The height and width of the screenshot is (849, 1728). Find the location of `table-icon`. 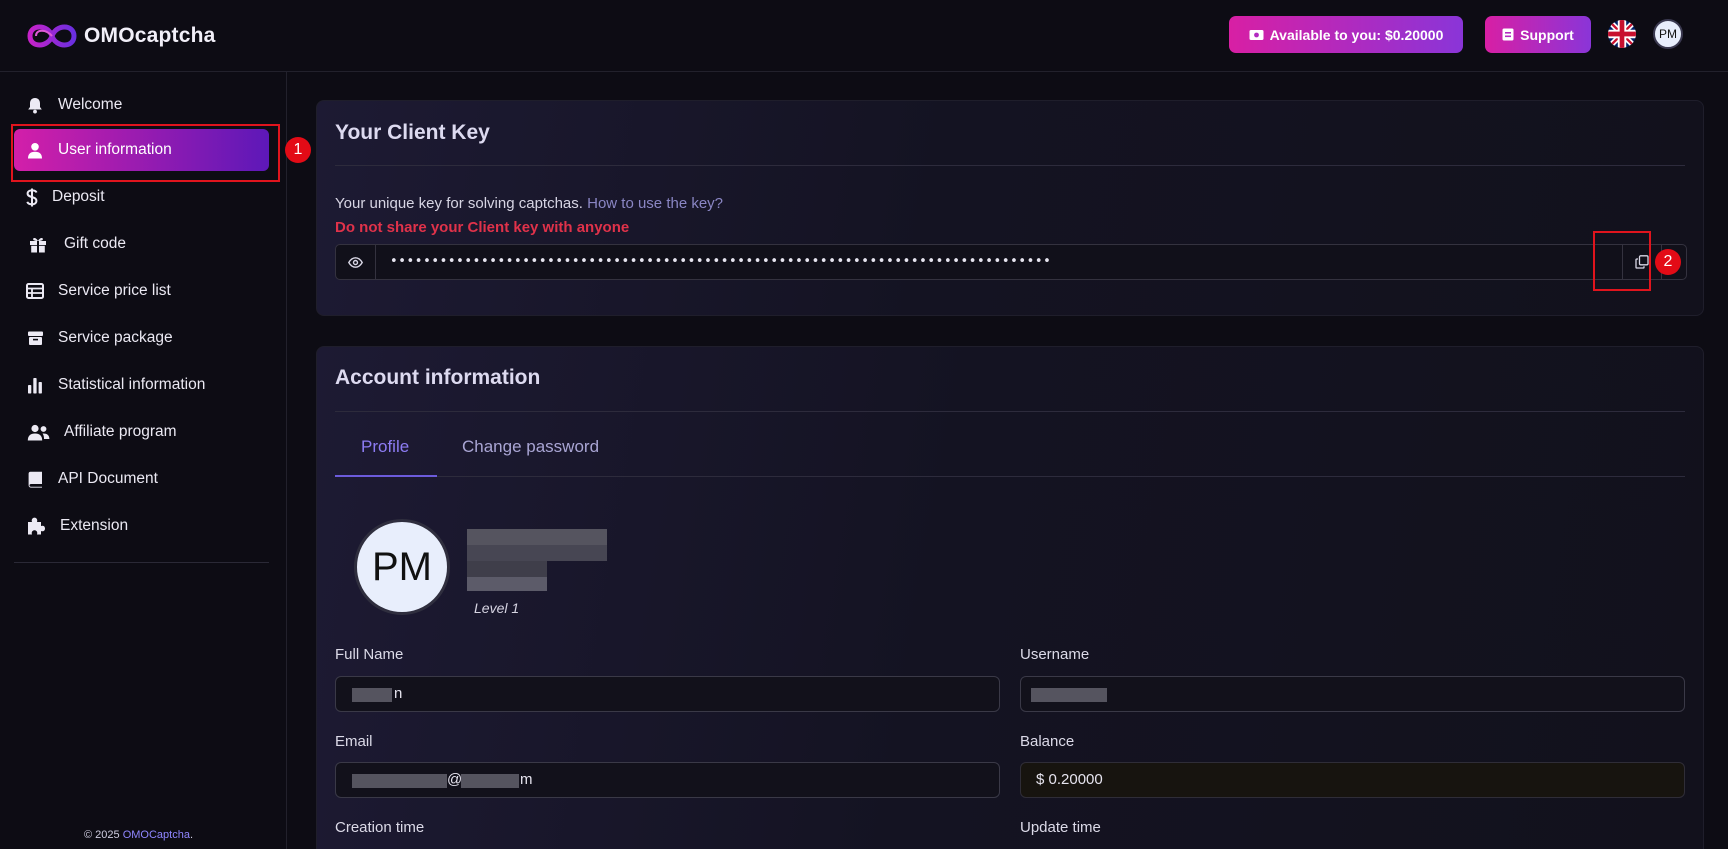

table-icon is located at coordinates (35, 291).